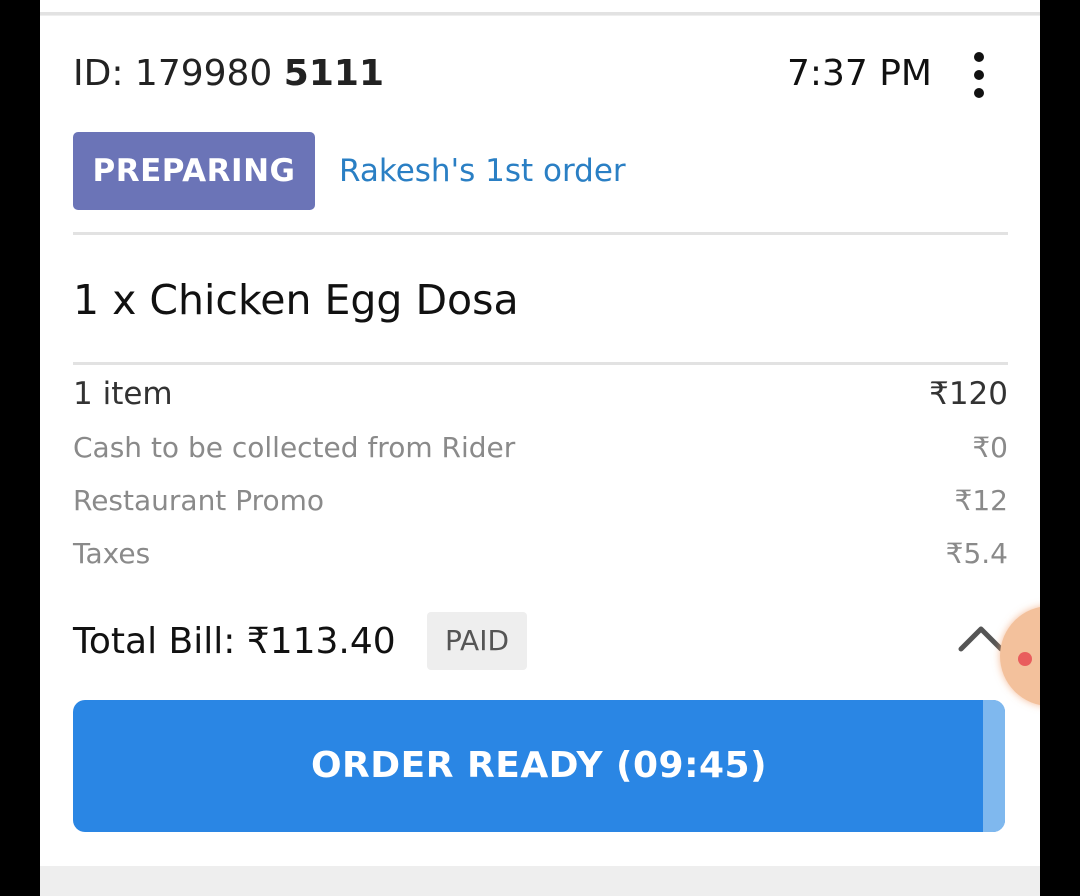  Describe the element at coordinates (979, 75) in the screenshot. I see `kebab-menu-icon` at that location.